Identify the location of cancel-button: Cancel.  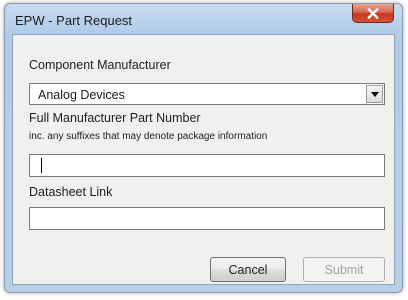
(248, 269).